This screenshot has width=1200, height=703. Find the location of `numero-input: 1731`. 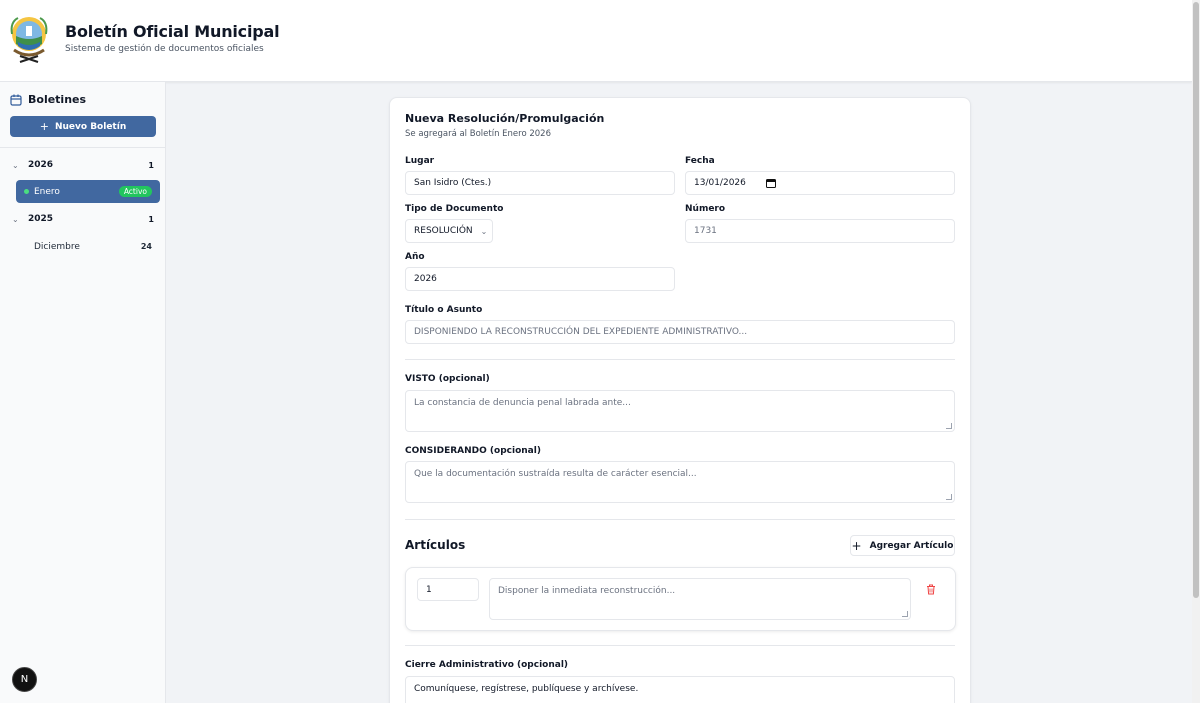

numero-input: 1731 is located at coordinates (820, 231).